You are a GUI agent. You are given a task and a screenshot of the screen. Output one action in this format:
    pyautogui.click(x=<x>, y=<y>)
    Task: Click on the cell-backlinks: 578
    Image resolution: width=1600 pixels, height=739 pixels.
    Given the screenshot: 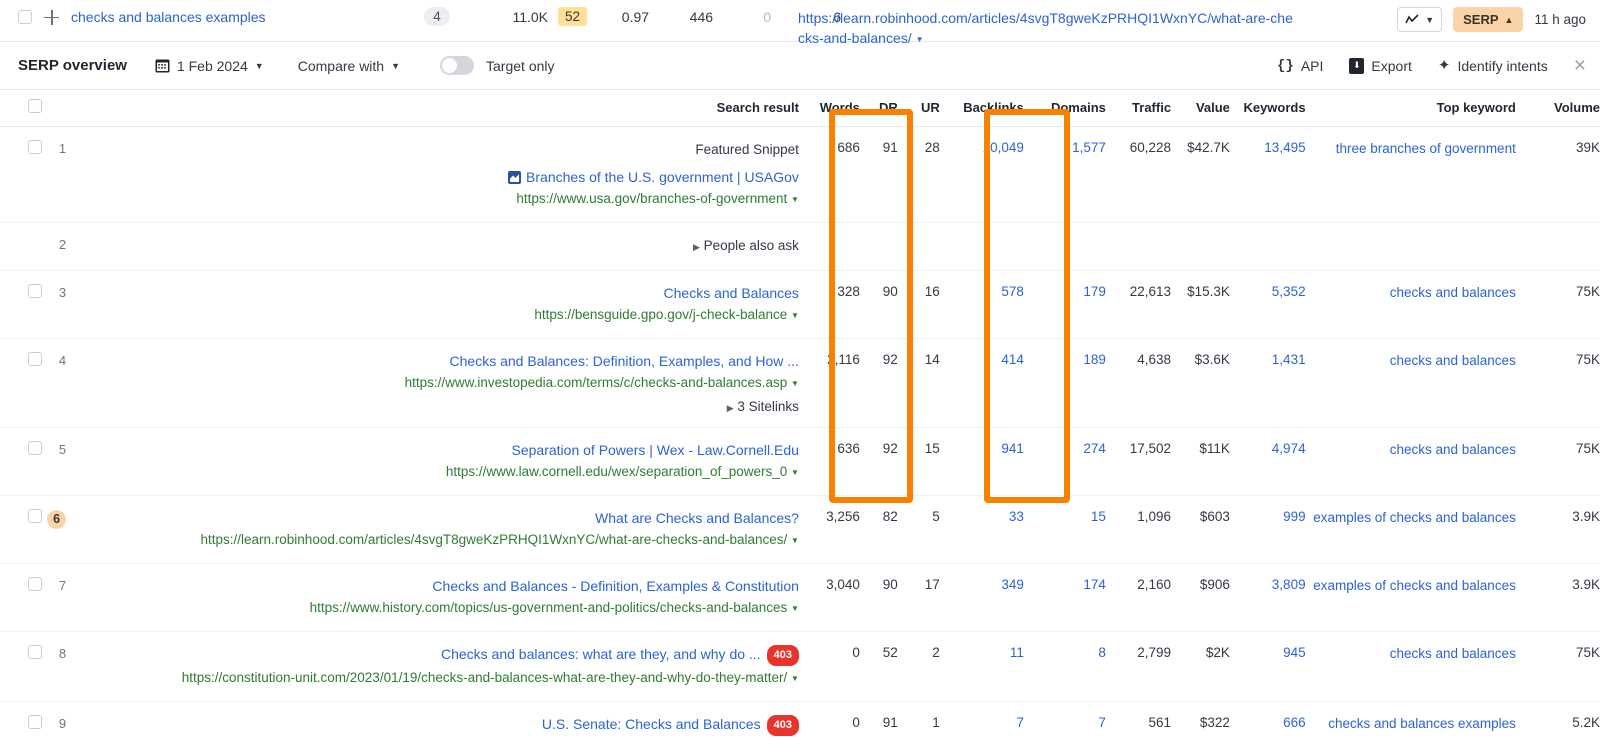 What is the action you would take?
    pyautogui.click(x=981, y=304)
    